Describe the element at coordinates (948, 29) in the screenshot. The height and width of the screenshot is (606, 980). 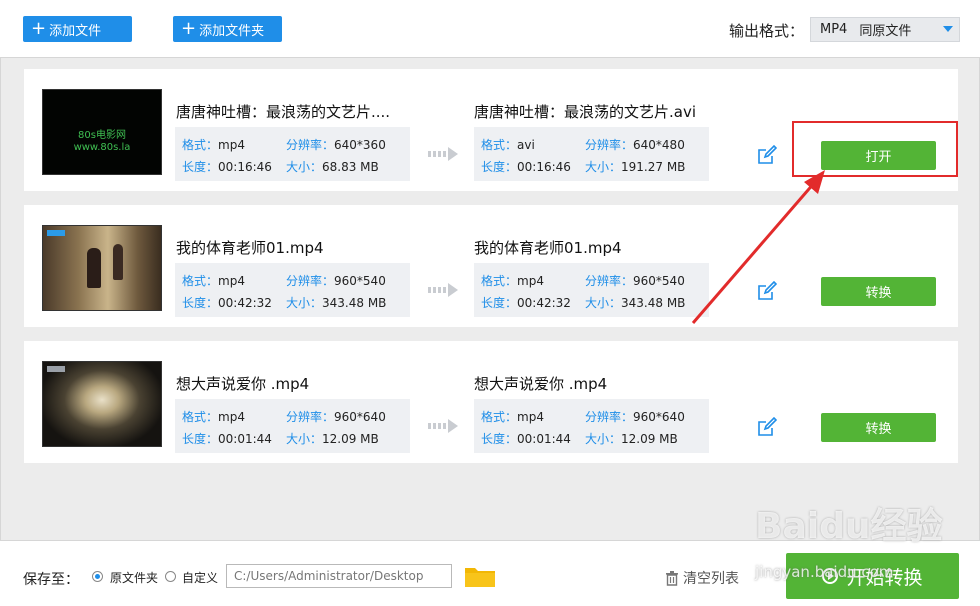
I see `caret-down-icon` at that location.